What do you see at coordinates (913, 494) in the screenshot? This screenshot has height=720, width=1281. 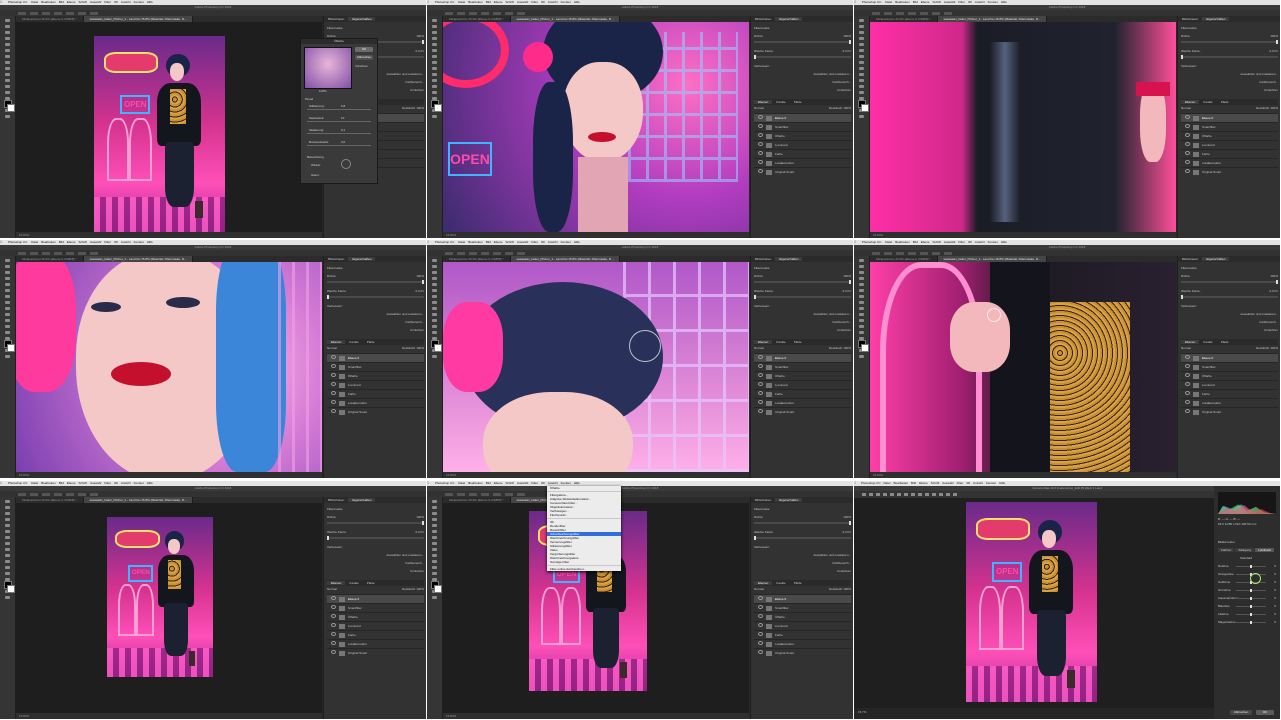 I see `red-eye-icon` at bounding box center [913, 494].